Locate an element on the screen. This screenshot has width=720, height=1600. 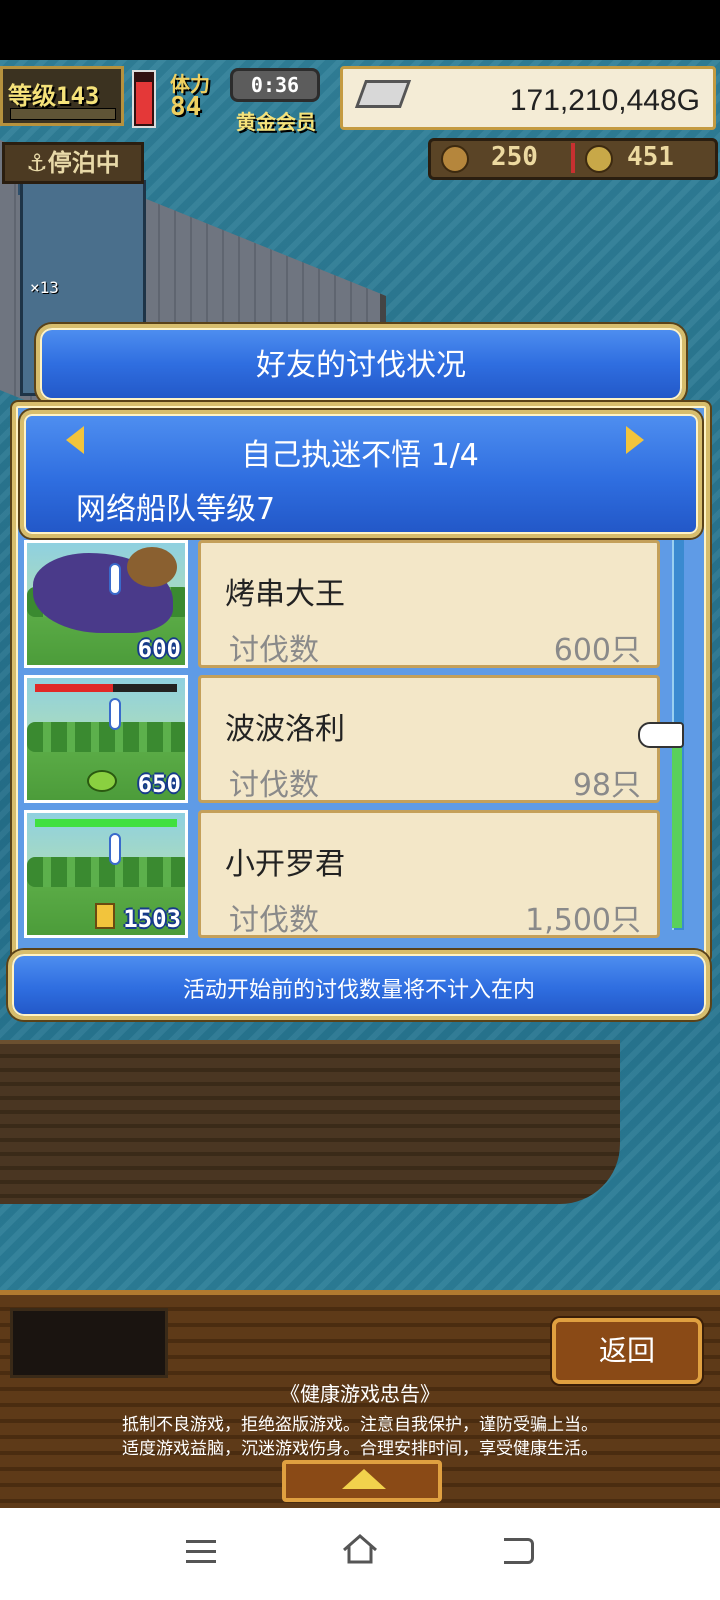
monster-thumbnail: 600 is located at coordinates (106, 604).